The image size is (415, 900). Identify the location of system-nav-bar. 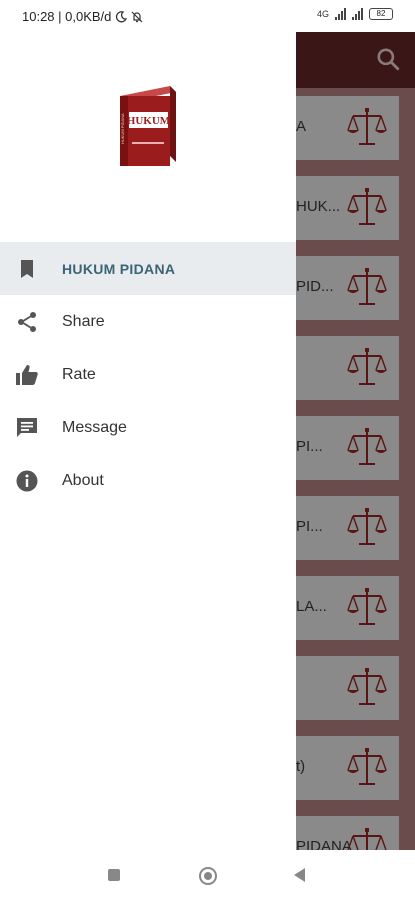
(207, 875).